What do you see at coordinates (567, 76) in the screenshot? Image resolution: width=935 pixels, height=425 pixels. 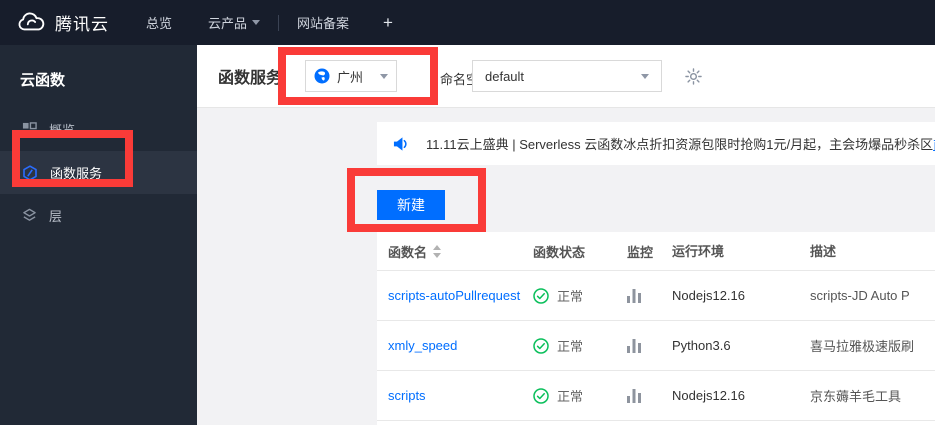 I see `namespace-selector: default` at bounding box center [567, 76].